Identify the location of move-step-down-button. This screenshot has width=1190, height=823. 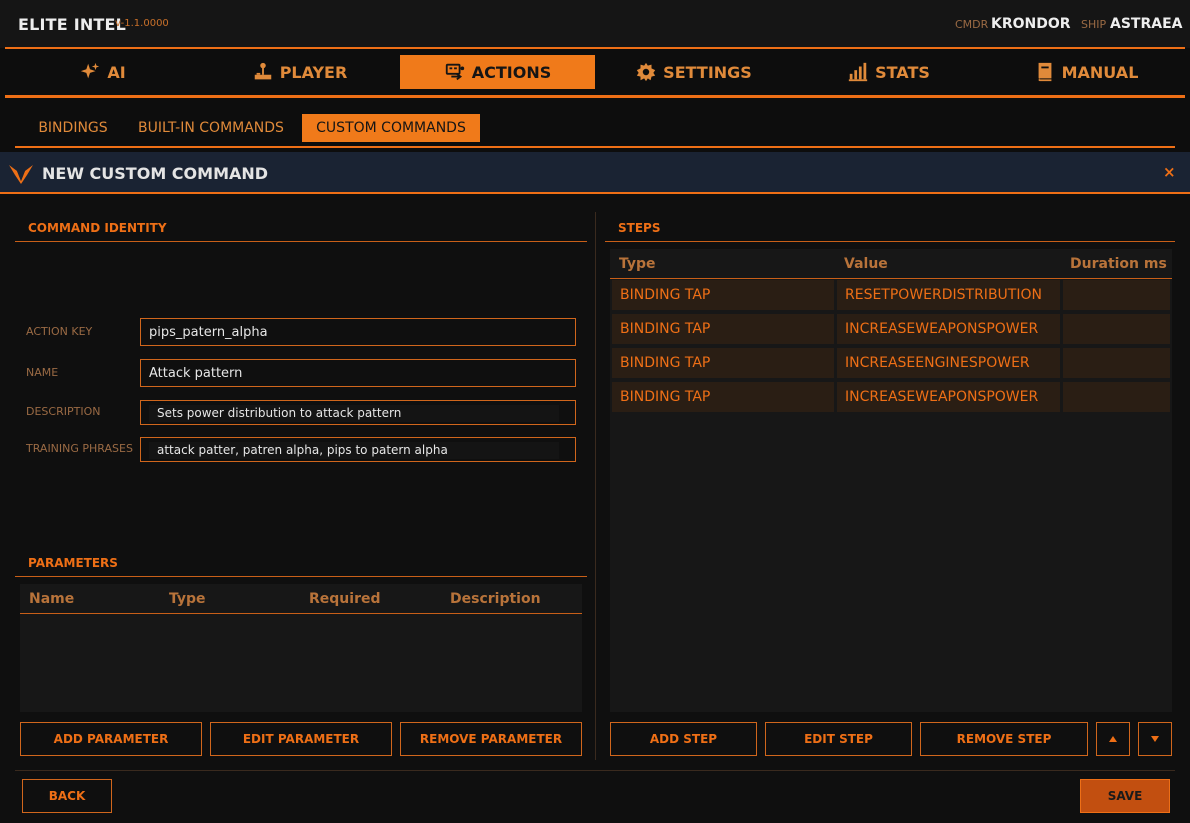
(1155, 739).